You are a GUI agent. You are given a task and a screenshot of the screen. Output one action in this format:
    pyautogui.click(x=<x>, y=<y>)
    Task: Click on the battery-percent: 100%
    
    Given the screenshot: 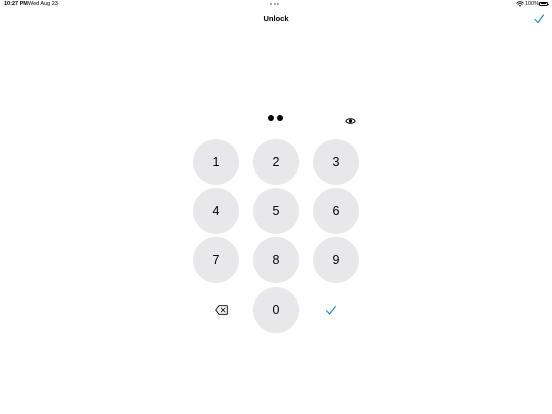 What is the action you would take?
    pyautogui.click(x=532, y=4)
    